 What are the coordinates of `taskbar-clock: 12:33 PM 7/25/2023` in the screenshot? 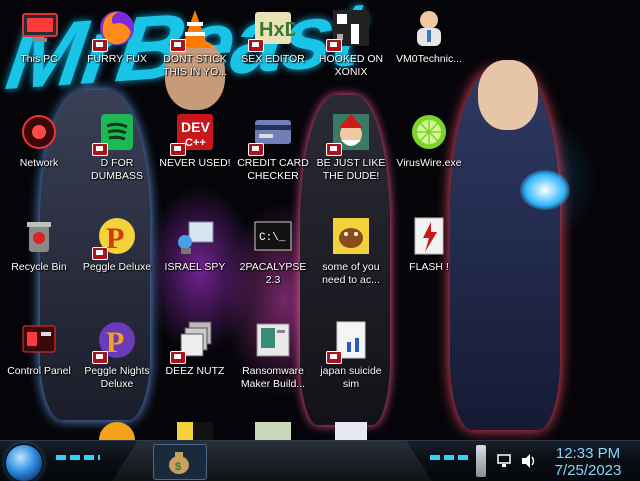 It's located at (588, 462).